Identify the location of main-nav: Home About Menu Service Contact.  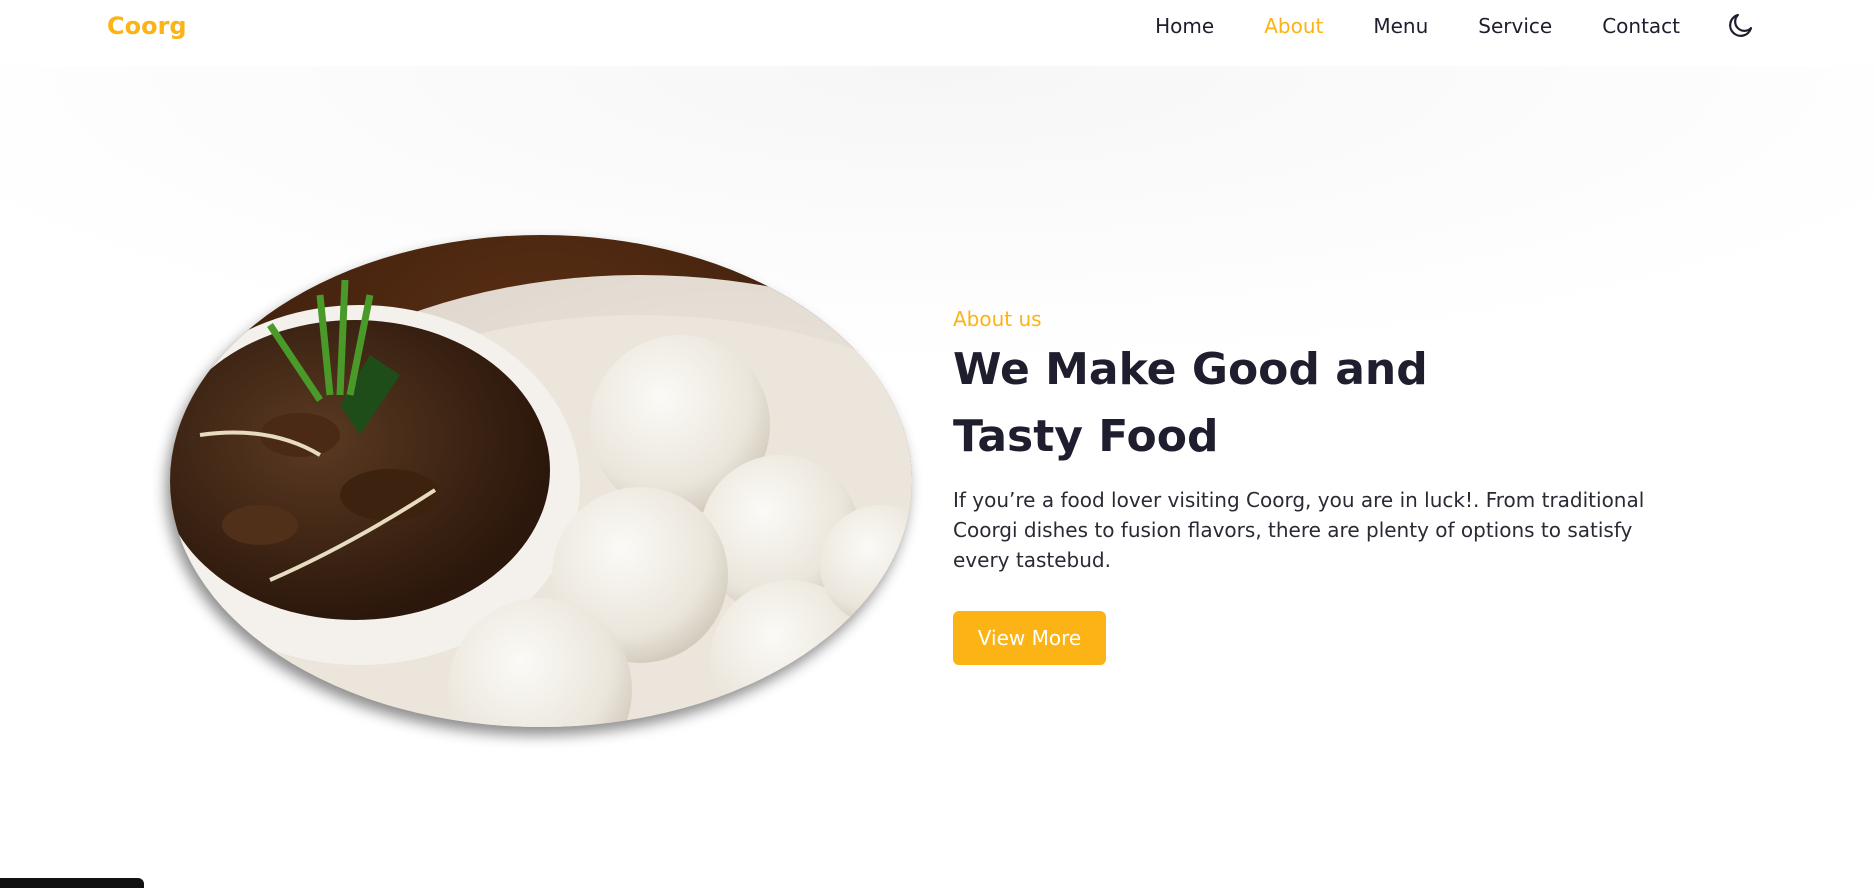
(1392, 26).